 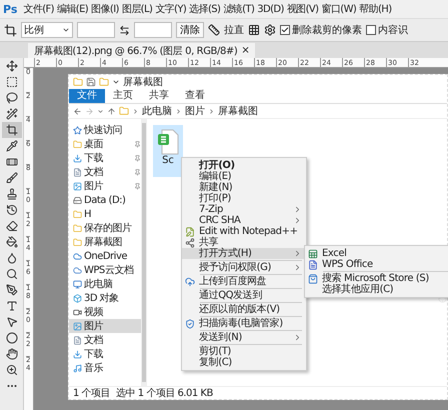 I want to click on menu-item: 文件(F), so click(x=38, y=9).